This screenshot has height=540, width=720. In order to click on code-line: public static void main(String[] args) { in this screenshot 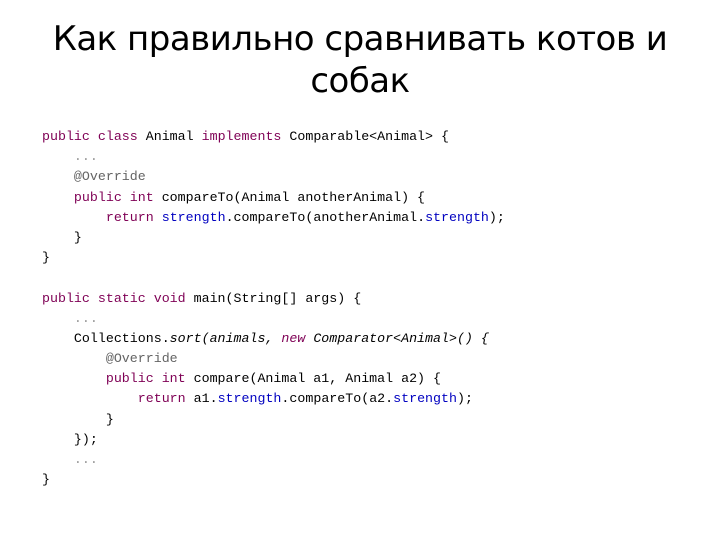, I will do `click(273, 299)`.